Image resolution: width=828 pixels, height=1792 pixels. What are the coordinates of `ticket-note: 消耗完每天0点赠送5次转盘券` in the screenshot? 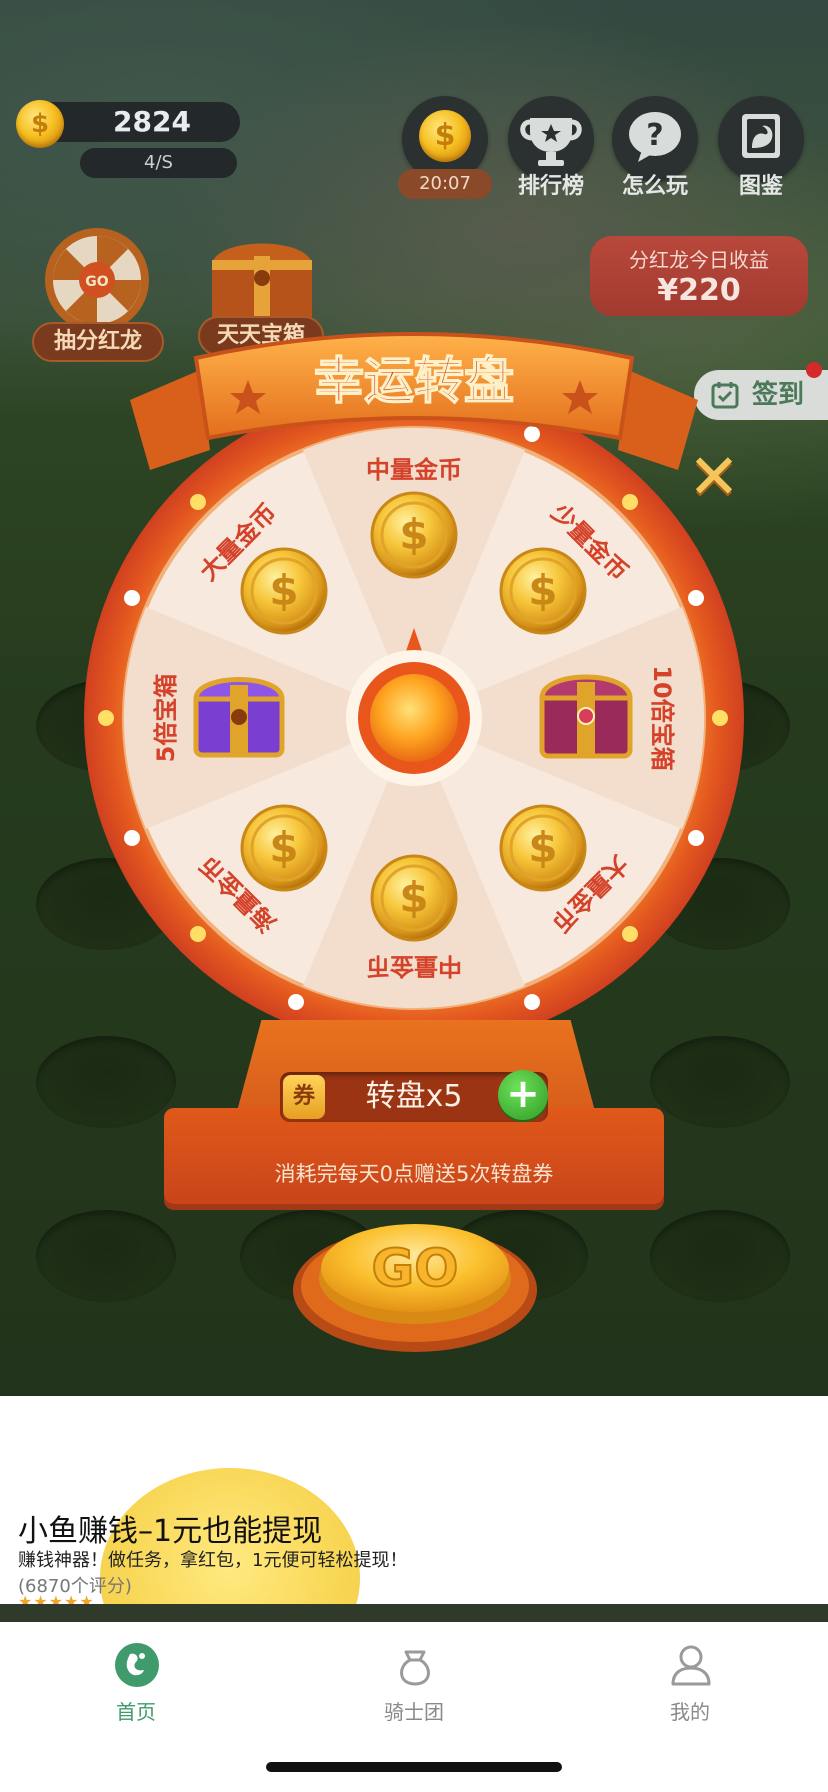 It's located at (414, 1174).